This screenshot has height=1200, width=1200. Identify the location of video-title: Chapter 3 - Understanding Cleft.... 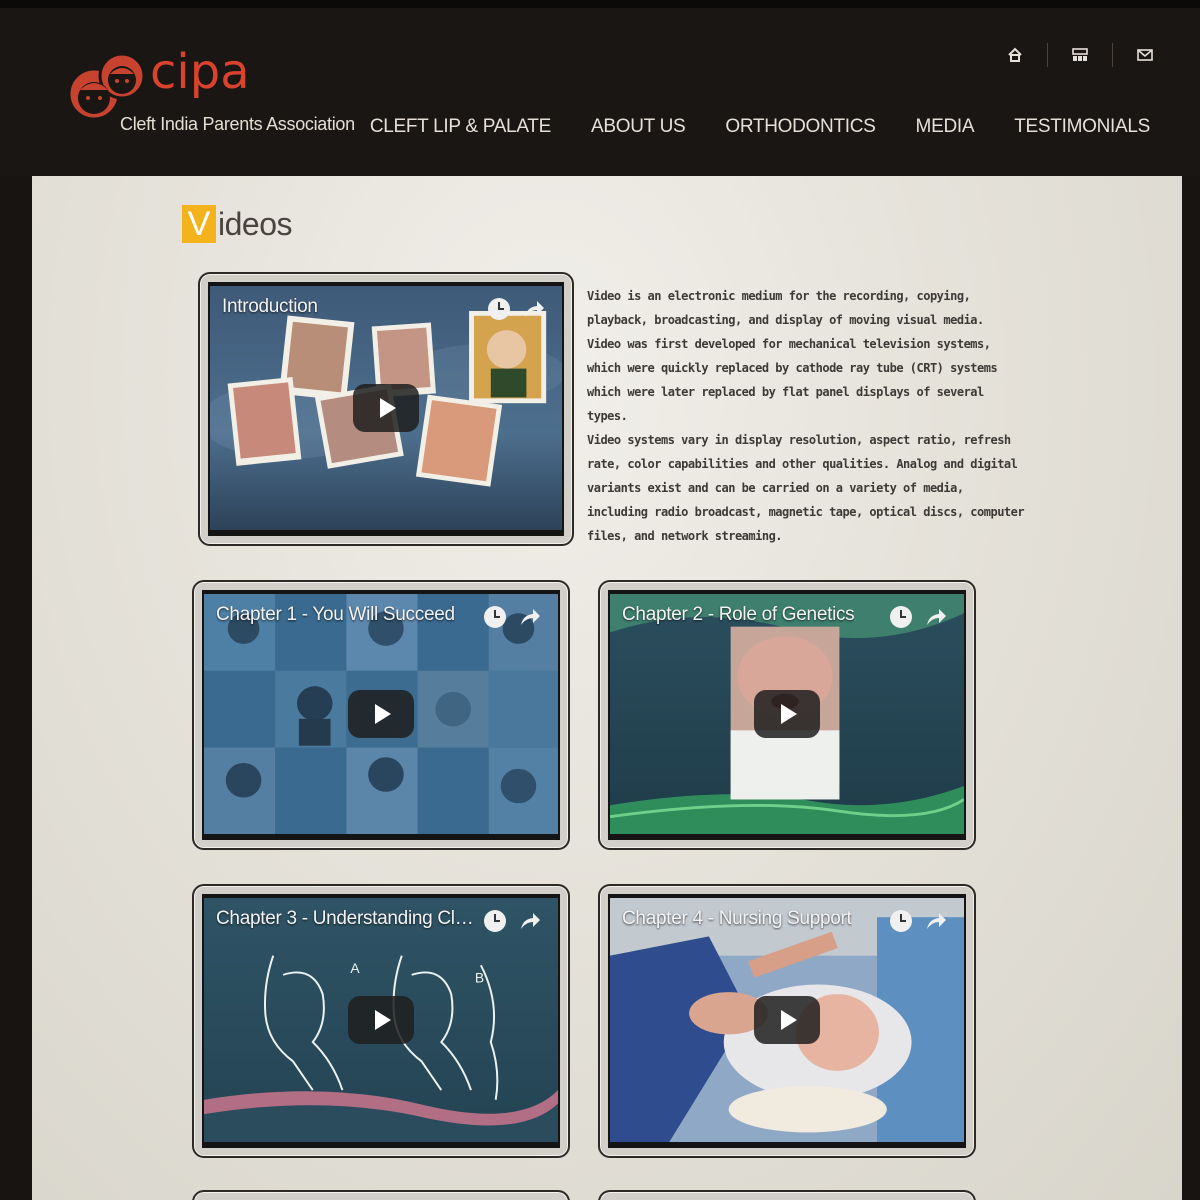
(346, 918).